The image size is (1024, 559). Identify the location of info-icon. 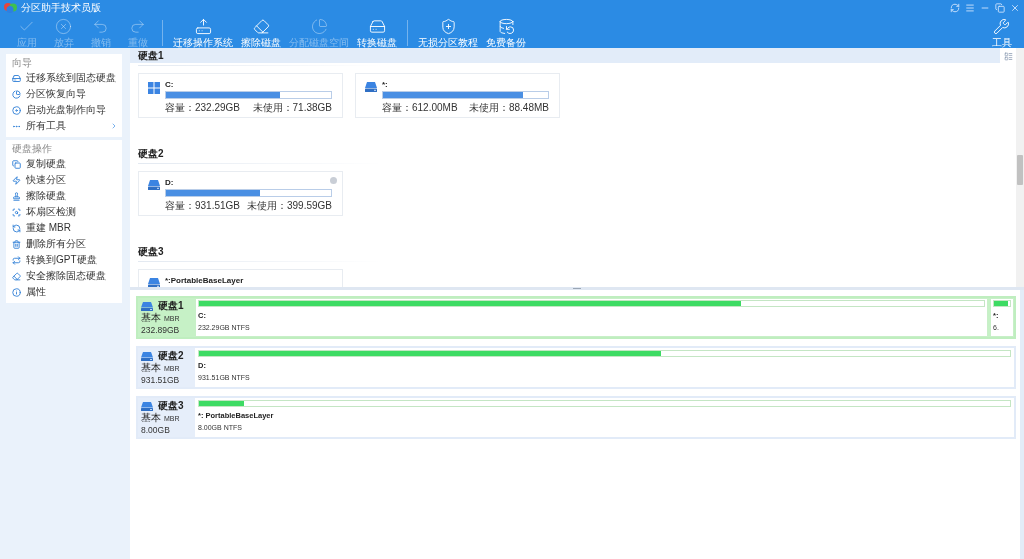
(16, 292).